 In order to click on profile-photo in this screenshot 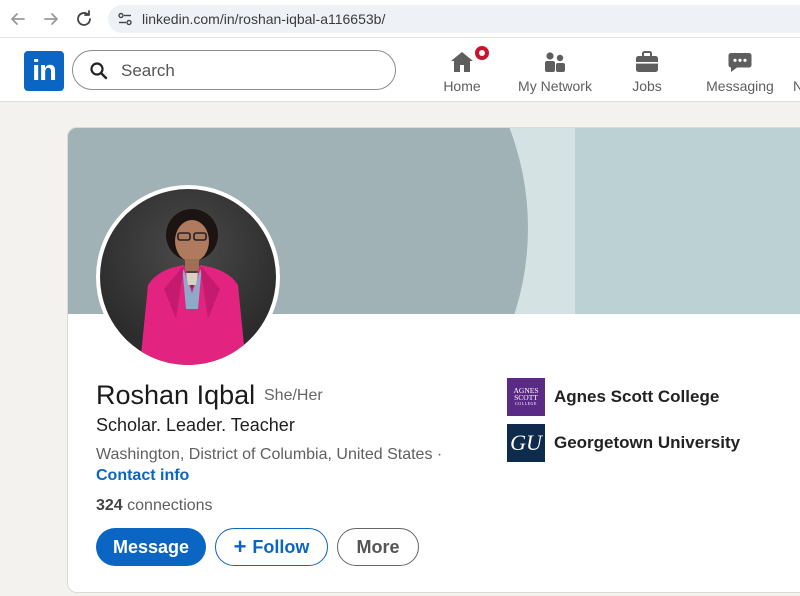, I will do `click(188, 277)`.